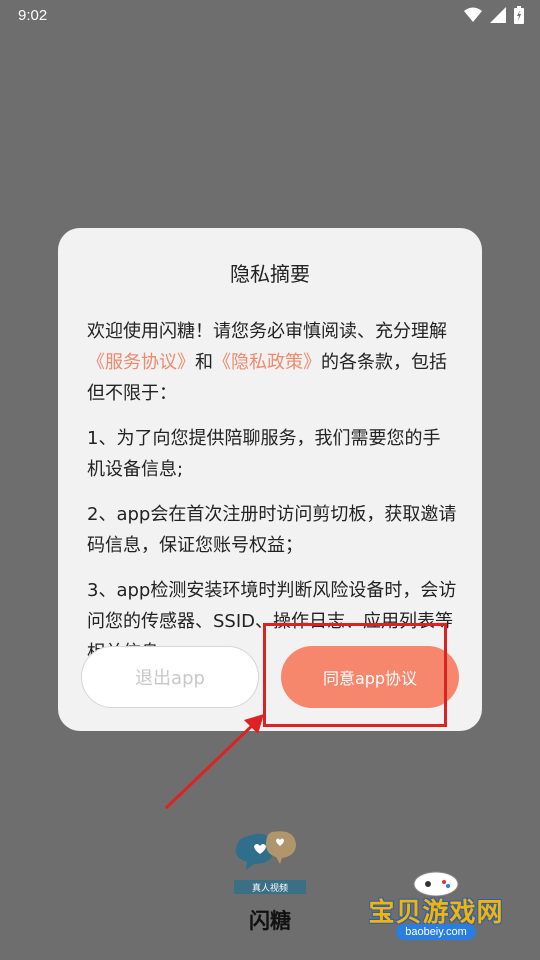 The image size is (540, 960). Describe the element at coordinates (267, 331) in the screenshot. I see `intro-prefix: 欢迎使用闪糖！请您务必审慎阅读、充分理解` at that location.